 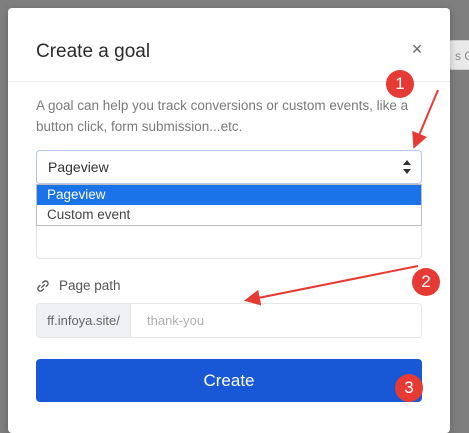 What do you see at coordinates (43, 285) in the screenshot?
I see `link-icon` at bounding box center [43, 285].